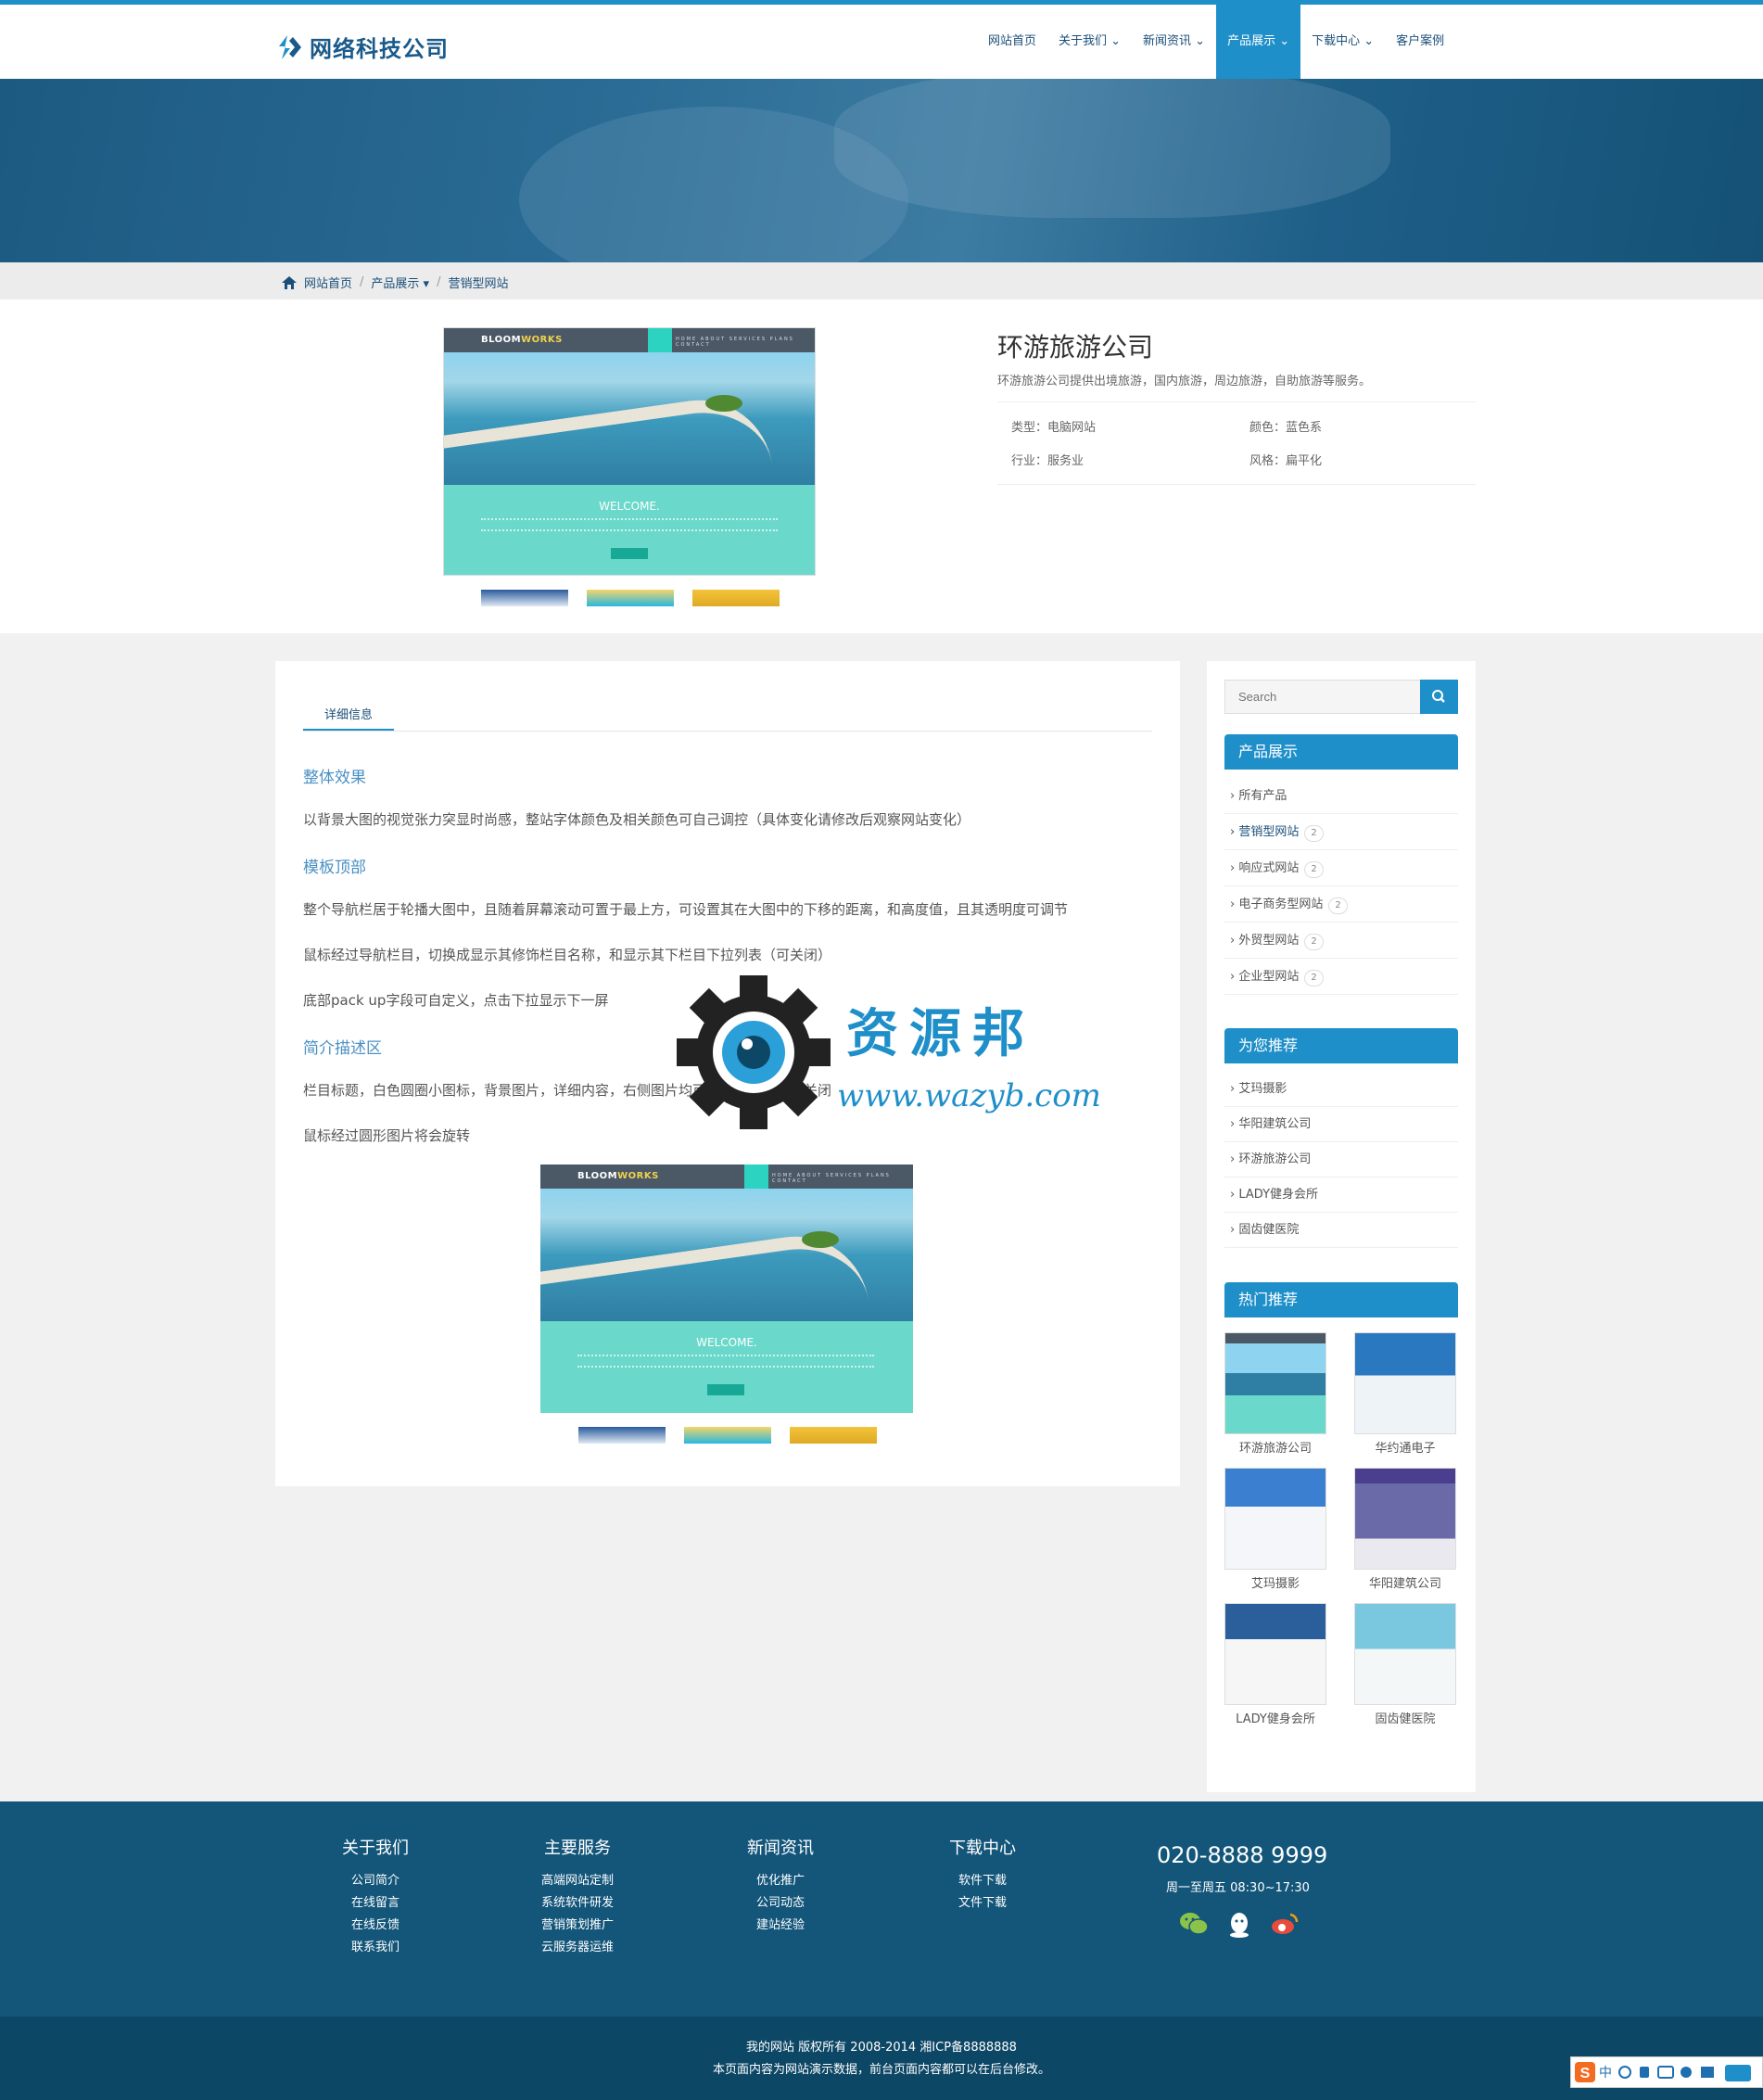 The height and width of the screenshot is (2100, 1763). Describe the element at coordinates (1420, 42) in the screenshot. I see `nav-cases: 客户案例` at that location.